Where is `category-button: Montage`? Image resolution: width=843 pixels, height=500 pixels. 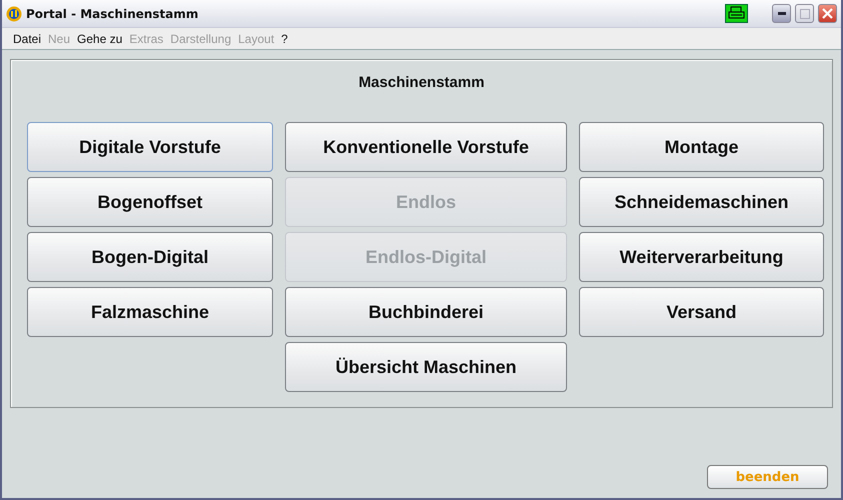
category-button: Montage is located at coordinates (701, 147).